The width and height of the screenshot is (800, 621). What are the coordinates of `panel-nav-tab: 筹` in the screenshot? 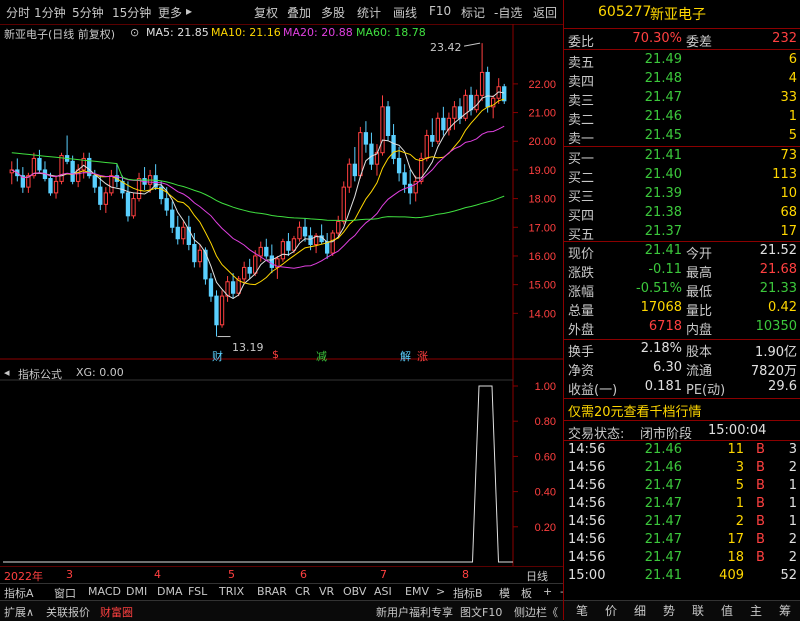 It's located at (785, 611).